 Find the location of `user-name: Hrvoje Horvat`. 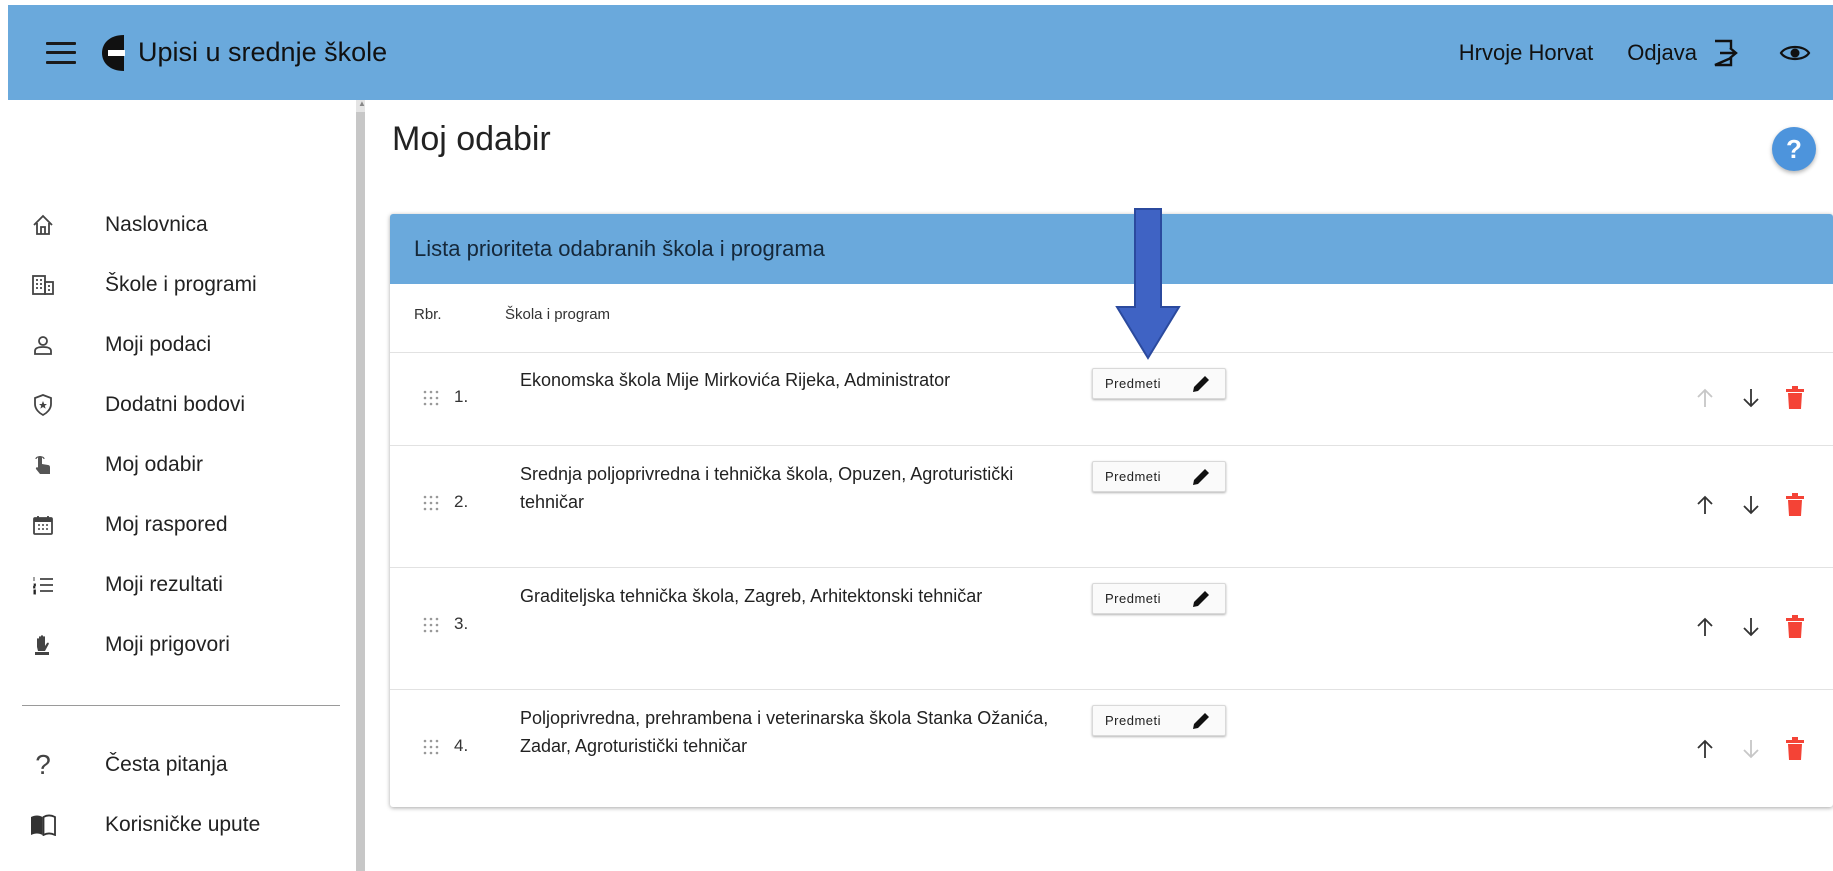

user-name: Hrvoje Horvat is located at coordinates (1526, 52).